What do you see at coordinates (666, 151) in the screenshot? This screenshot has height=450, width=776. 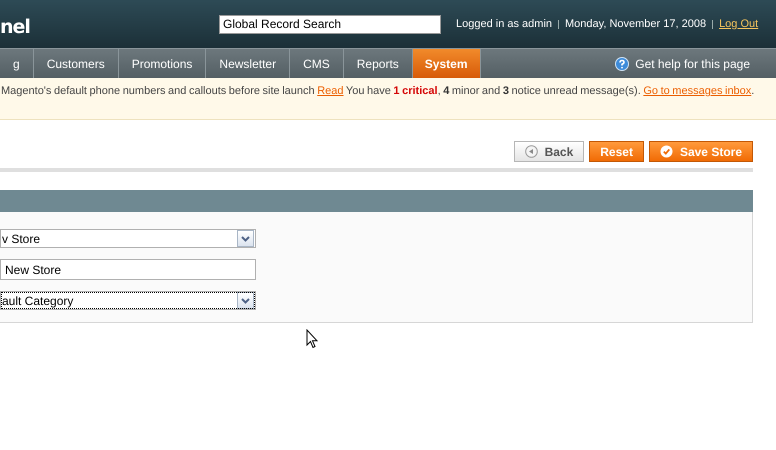 I see `checkmark-icon` at bounding box center [666, 151].